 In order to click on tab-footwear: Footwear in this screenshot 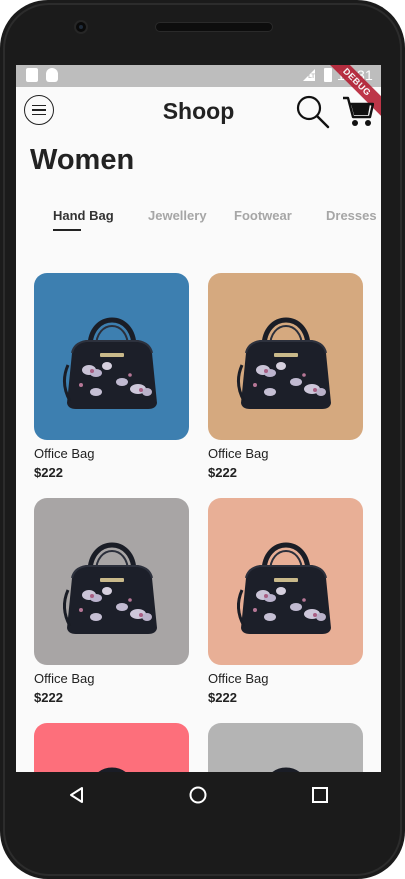, I will do `click(263, 215)`.